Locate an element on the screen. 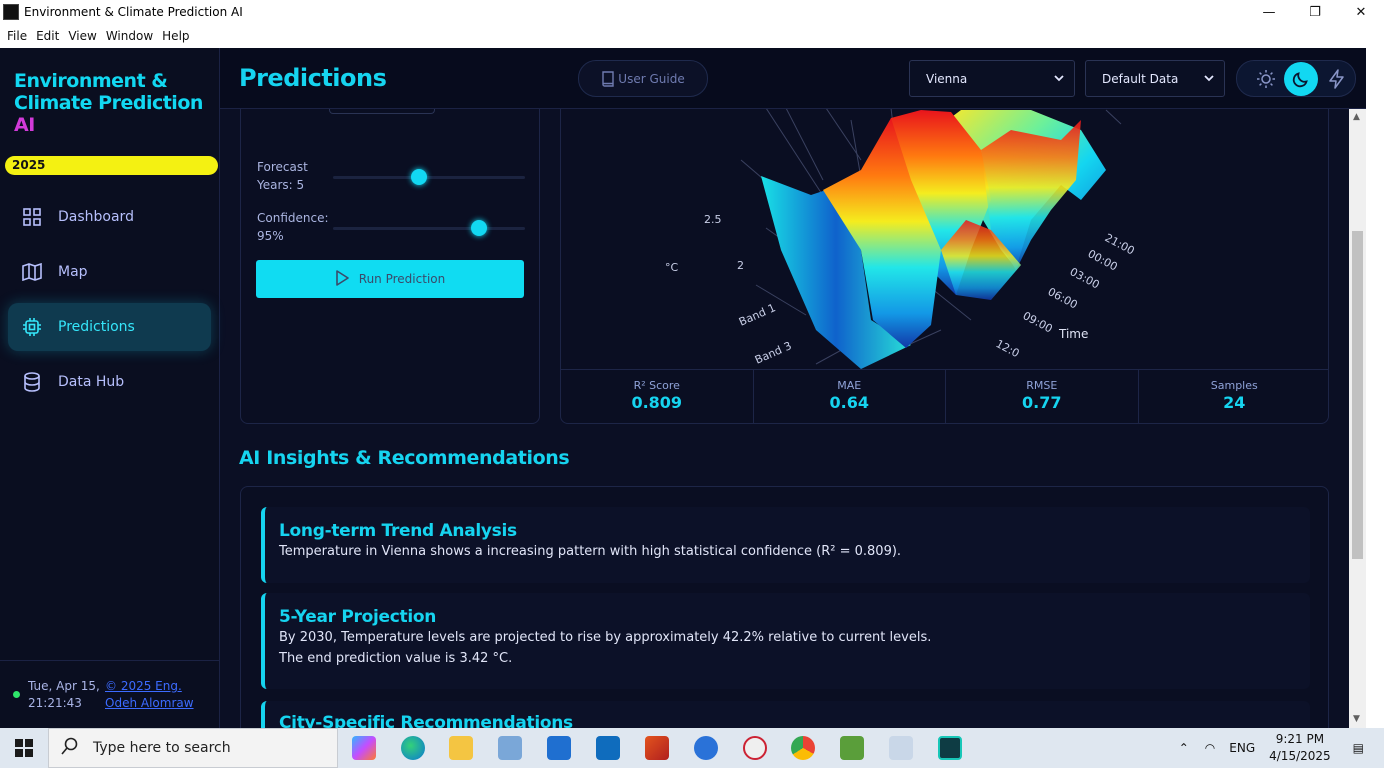 Image resolution: width=1384 pixels, height=768 pixels. dataset-select: Default Data is located at coordinates (1155, 78).